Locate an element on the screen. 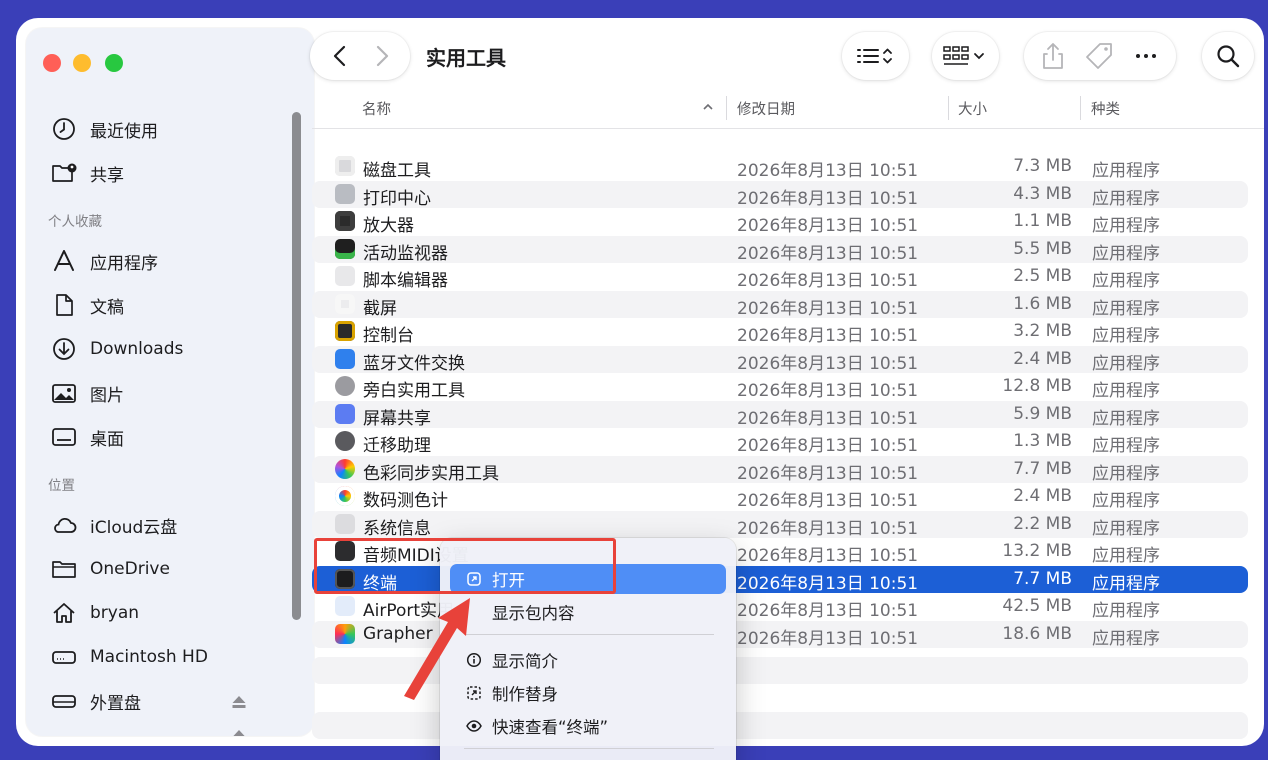  sidebar-item-label: Macintosh HD is located at coordinates (149, 657).